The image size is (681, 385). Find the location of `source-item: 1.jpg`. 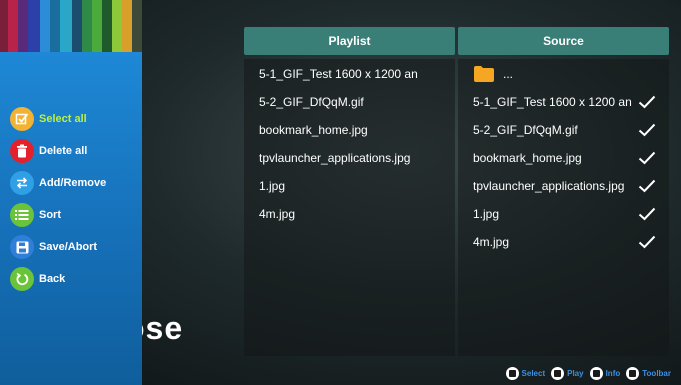

source-item: 1.jpg is located at coordinates (553, 214).